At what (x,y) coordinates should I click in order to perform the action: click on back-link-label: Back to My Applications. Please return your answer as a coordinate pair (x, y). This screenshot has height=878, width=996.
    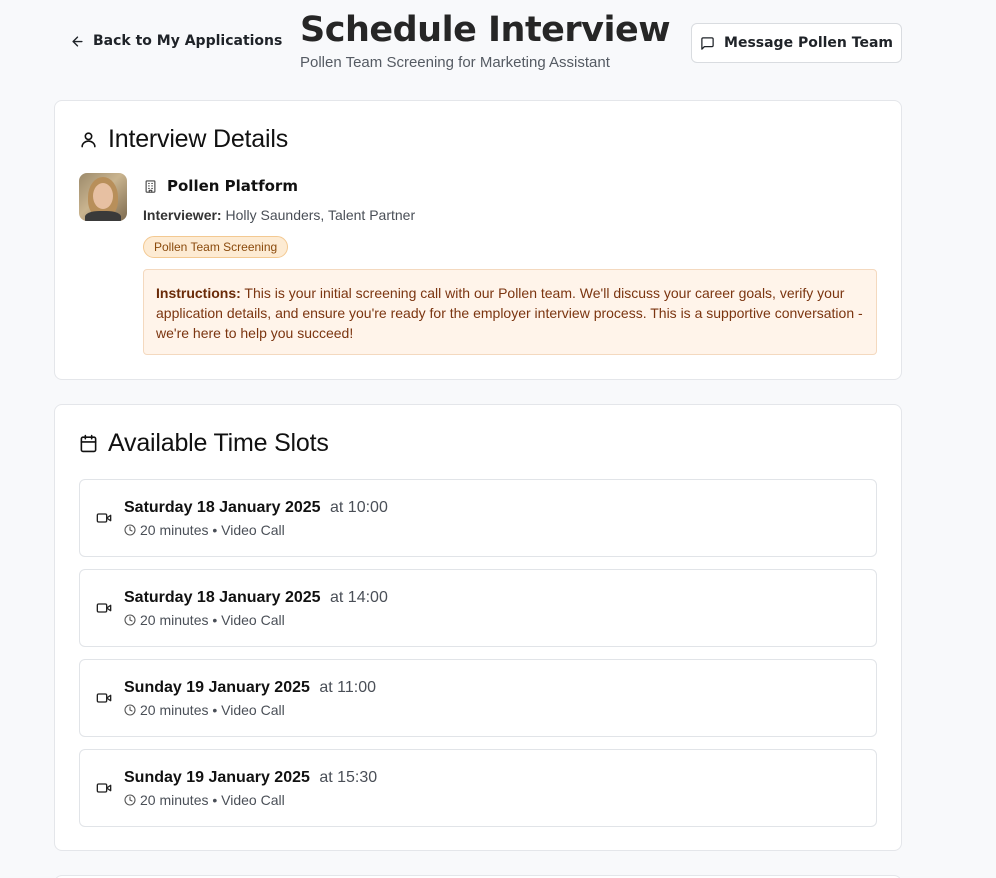
    Looking at the image, I should click on (188, 41).